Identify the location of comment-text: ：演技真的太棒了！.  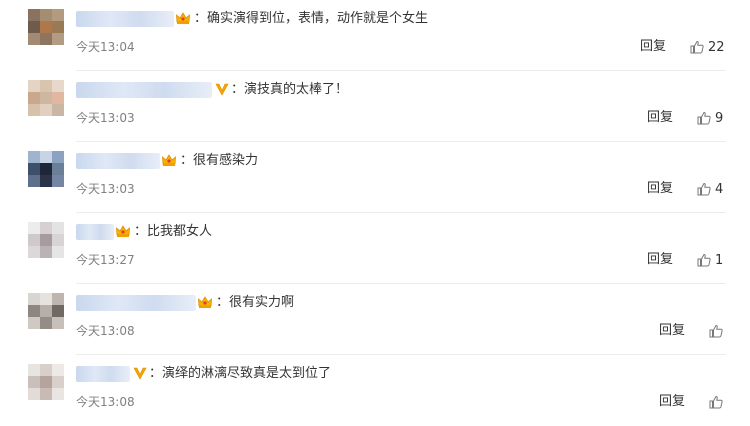
(290, 89).